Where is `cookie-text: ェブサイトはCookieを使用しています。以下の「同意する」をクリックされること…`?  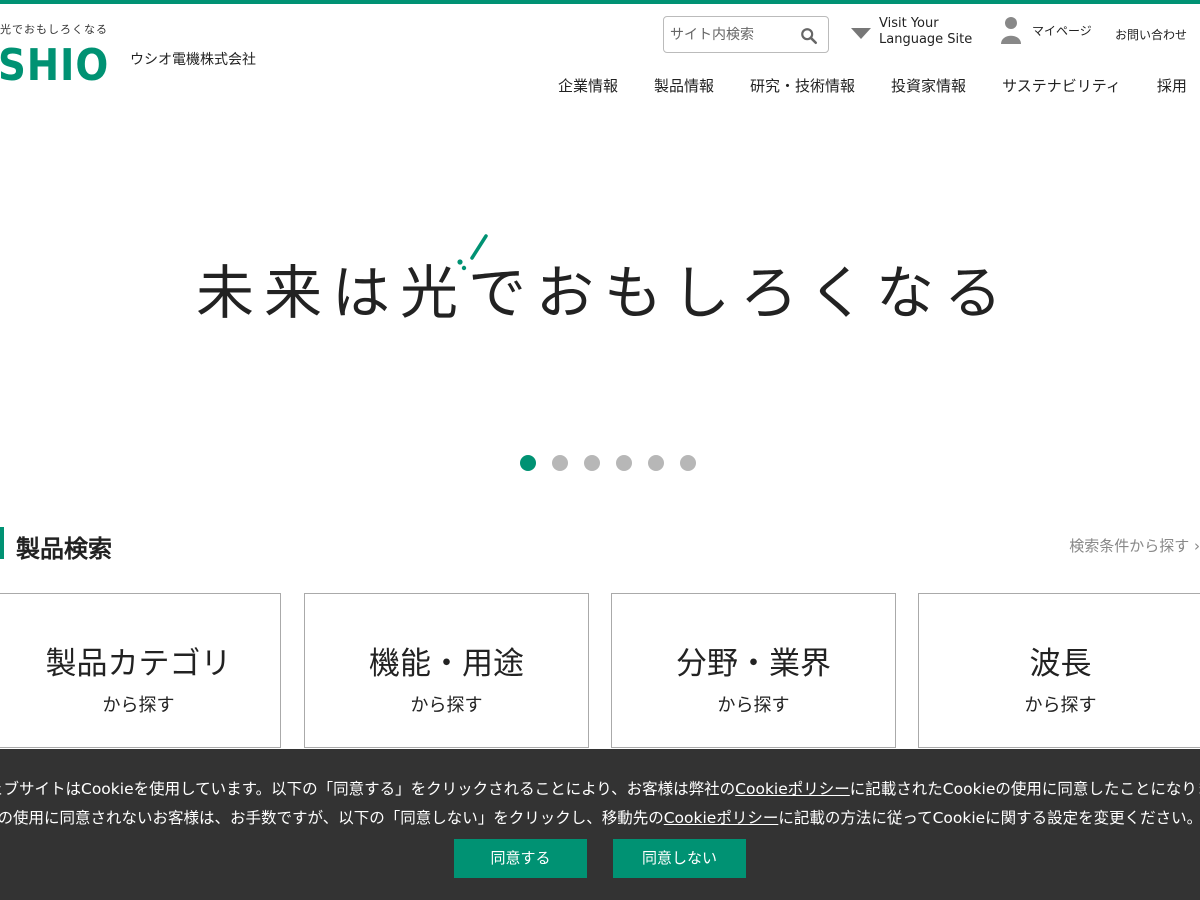 cookie-text: ェブサイトはCookieを使用しています。以下の「同意する」をクリックされること… is located at coordinates (368, 789).